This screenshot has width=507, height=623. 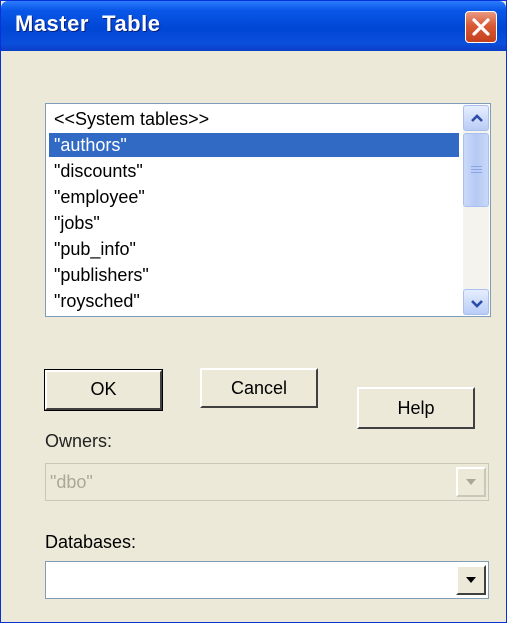 What do you see at coordinates (476, 210) in the screenshot?
I see `vertical-scrollbar` at bounding box center [476, 210].